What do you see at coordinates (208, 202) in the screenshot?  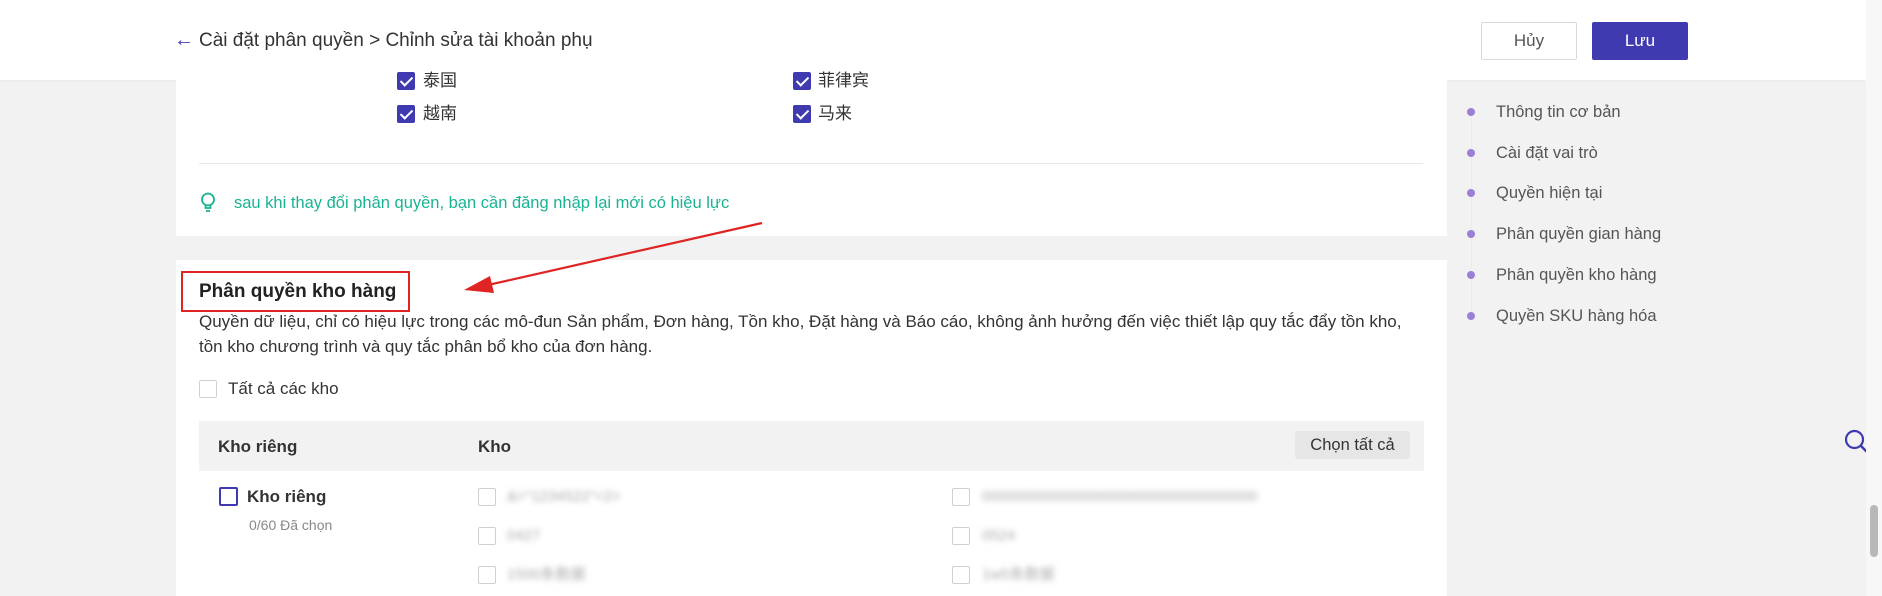 I see `lightbulb-icon` at bounding box center [208, 202].